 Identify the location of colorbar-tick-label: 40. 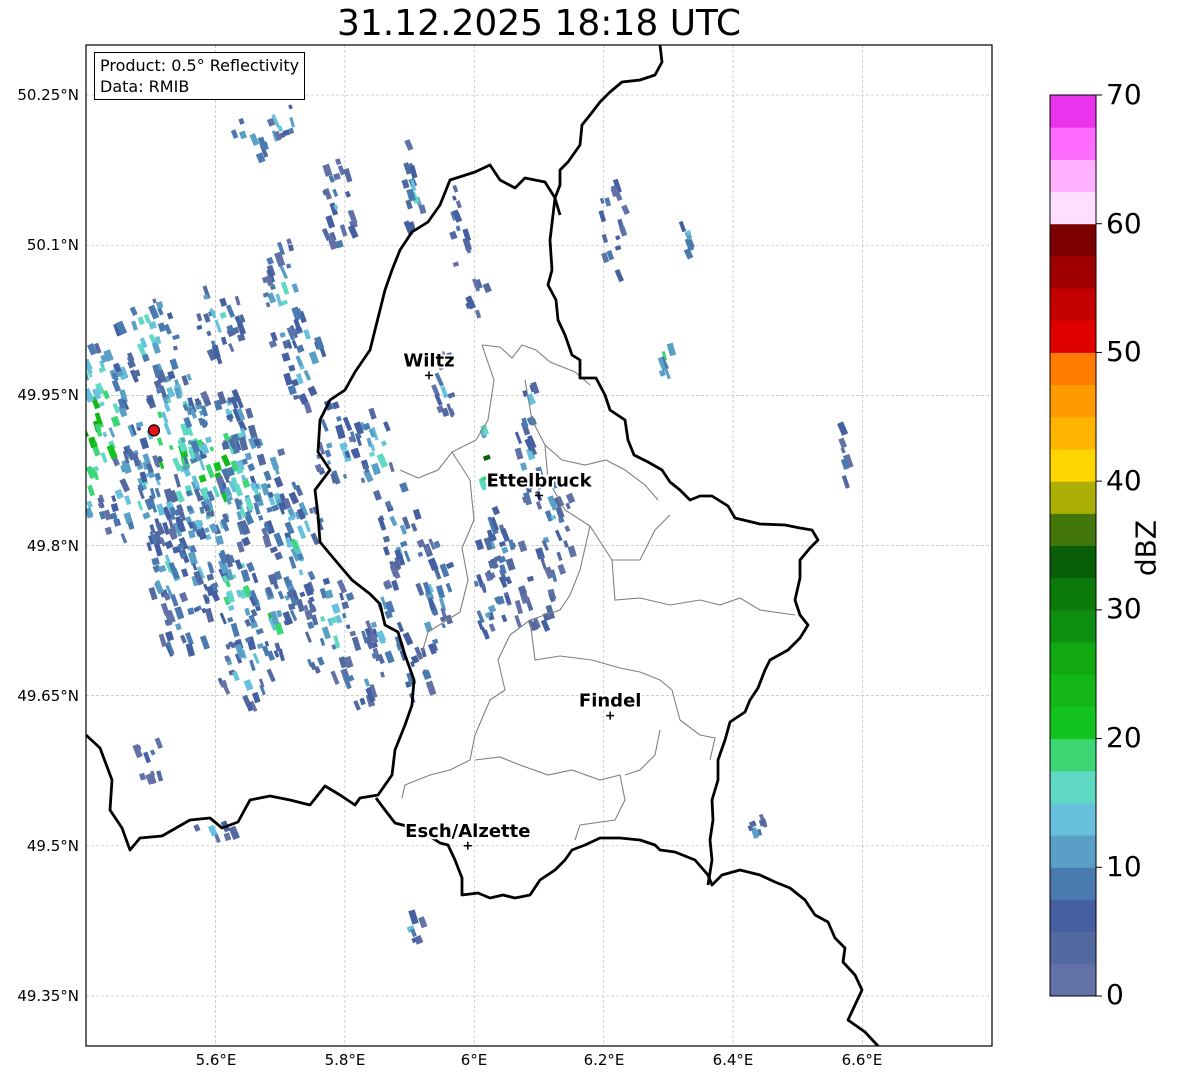
(1124, 480).